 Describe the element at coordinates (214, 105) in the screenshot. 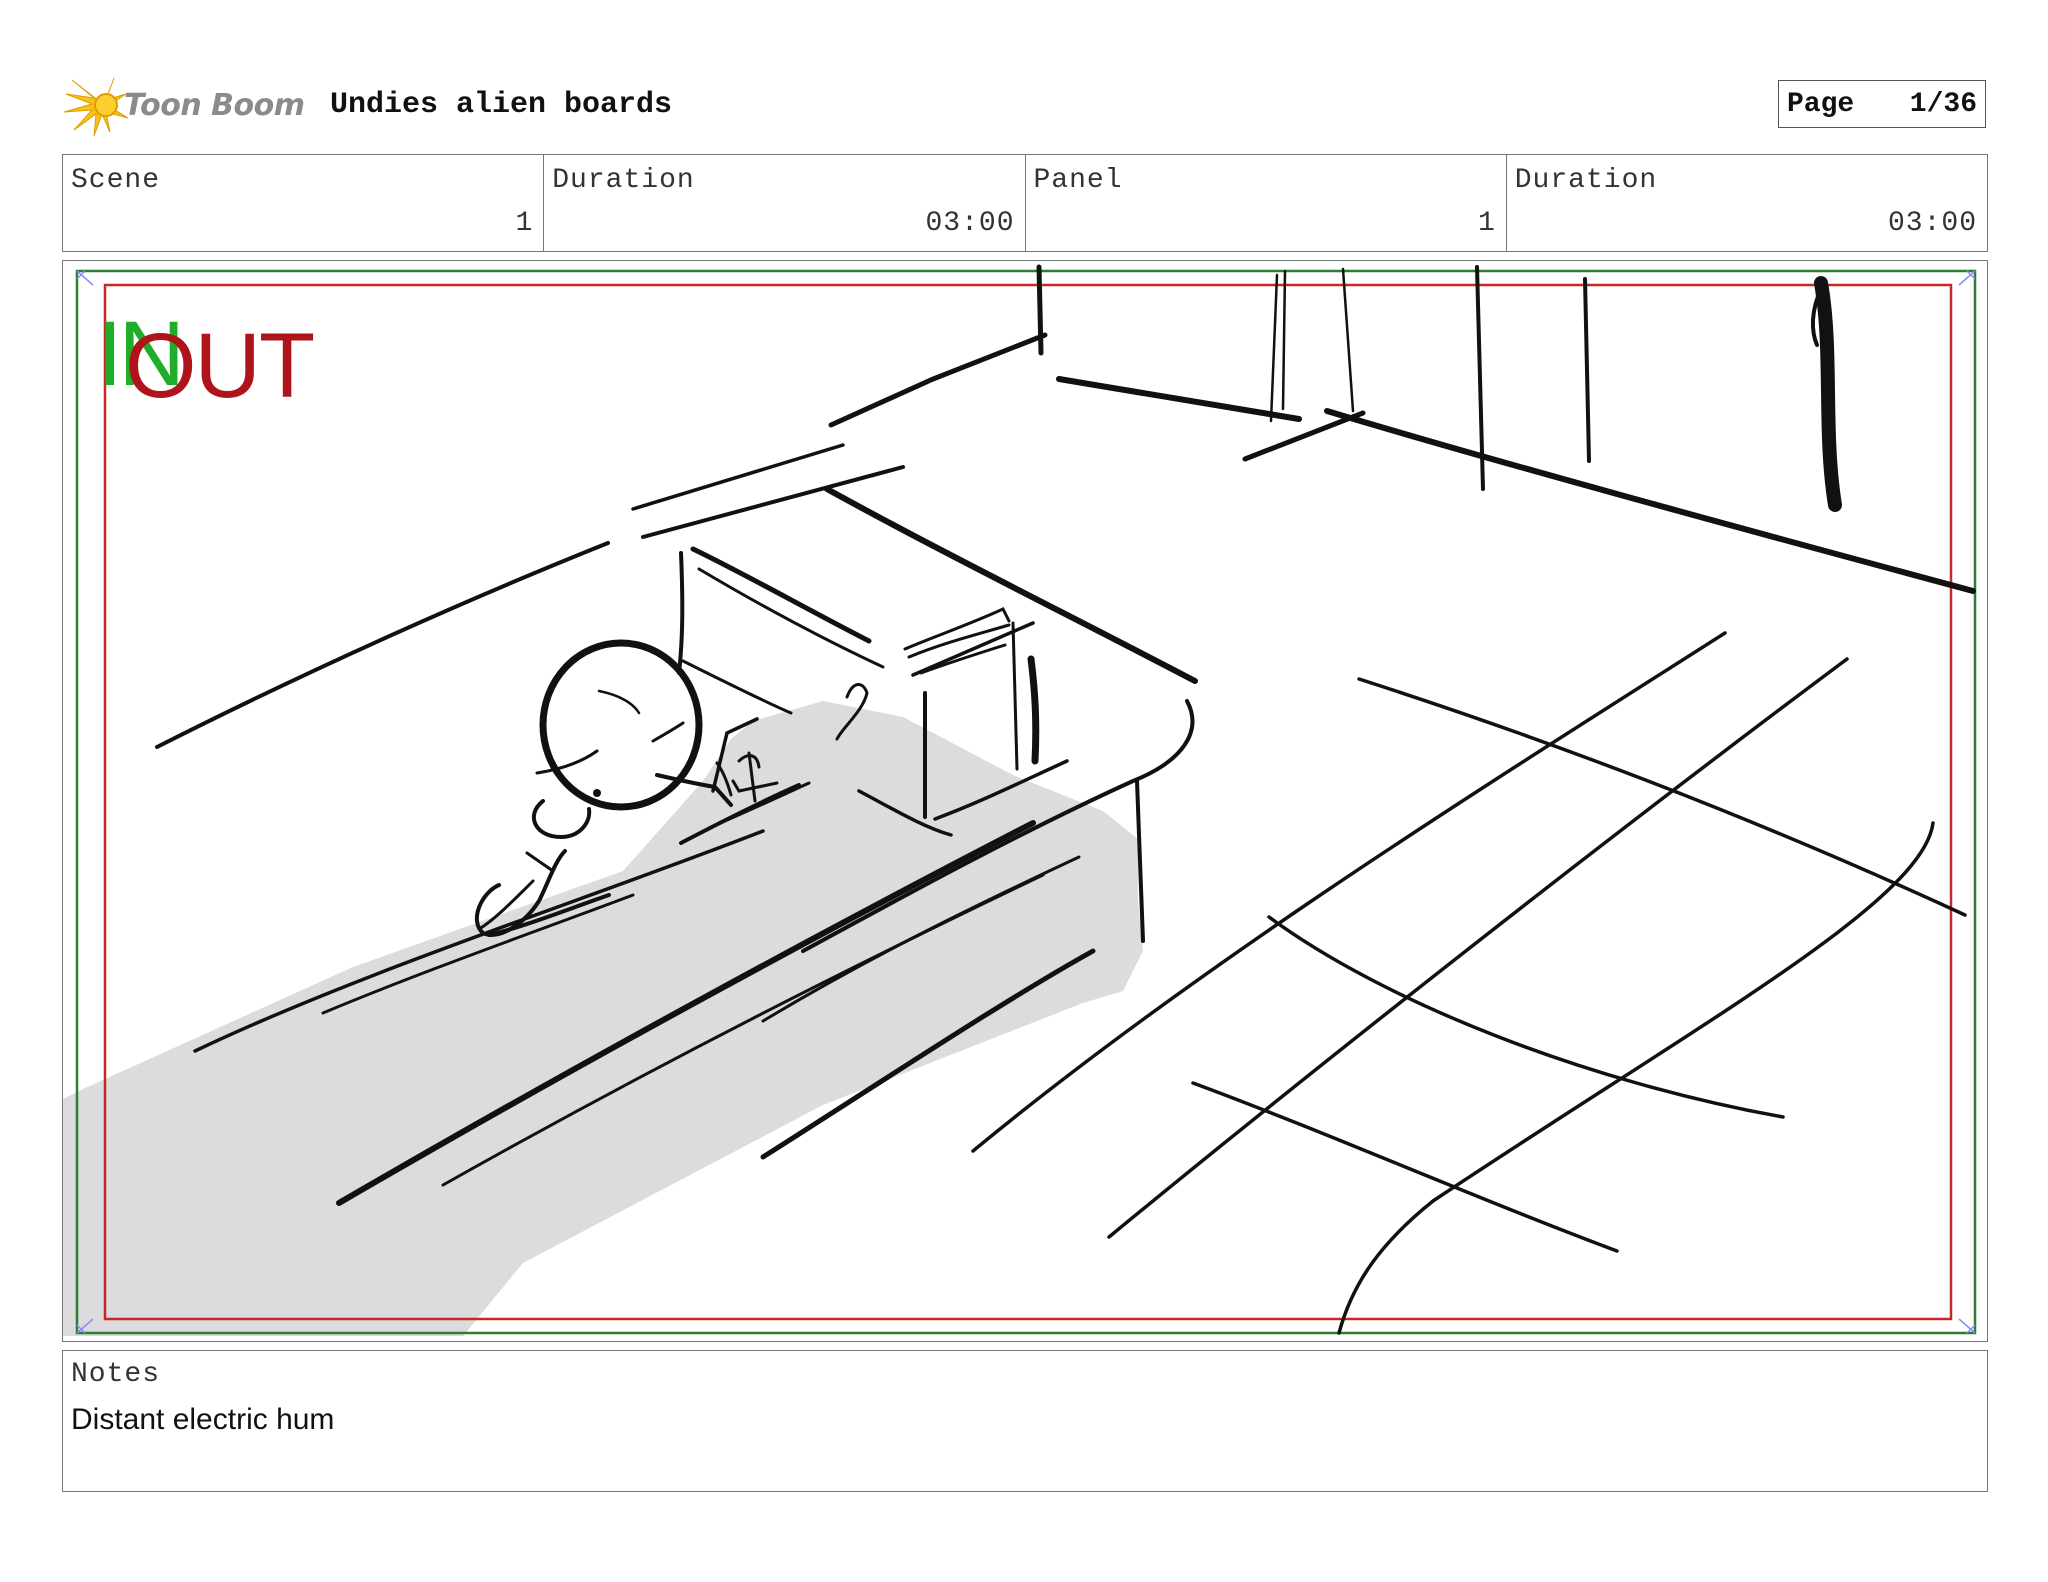

I see `logo-text: Toon Boom` at that location.